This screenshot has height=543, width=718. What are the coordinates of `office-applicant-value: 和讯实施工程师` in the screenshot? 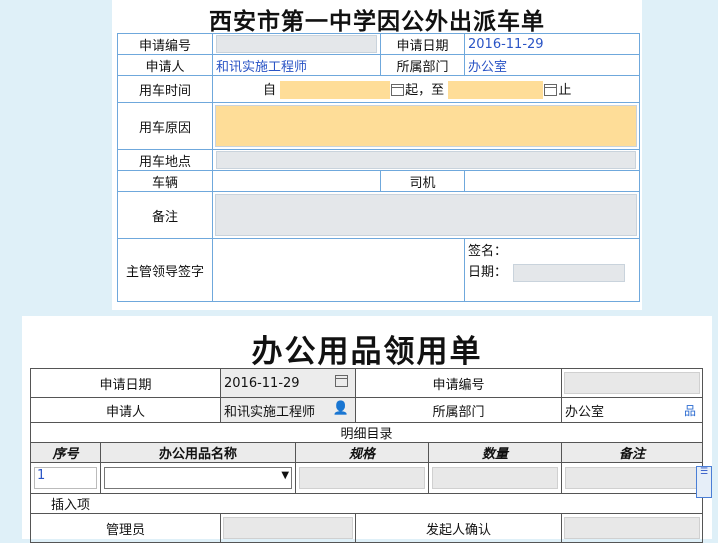 It's located at (270, 412).